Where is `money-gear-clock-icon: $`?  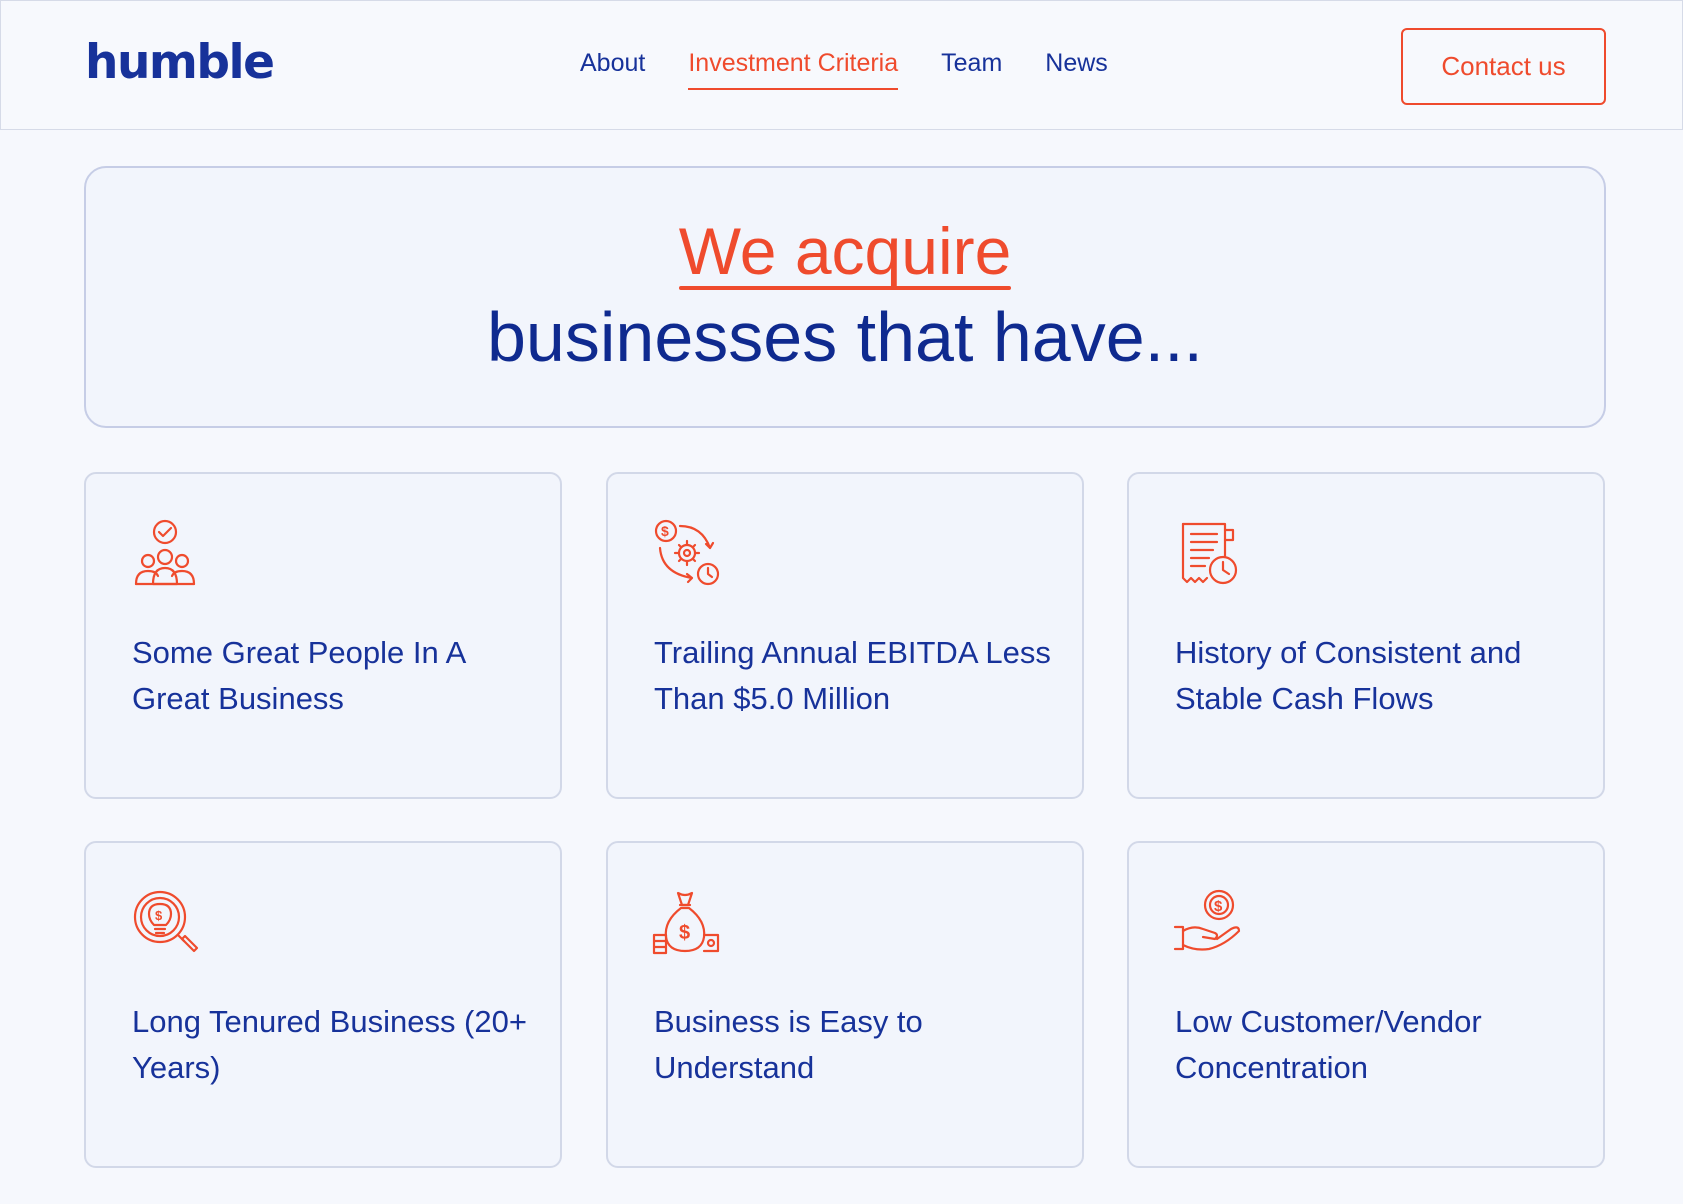
money-gear-clock-icon: $ is located at coordinates (687, 553).